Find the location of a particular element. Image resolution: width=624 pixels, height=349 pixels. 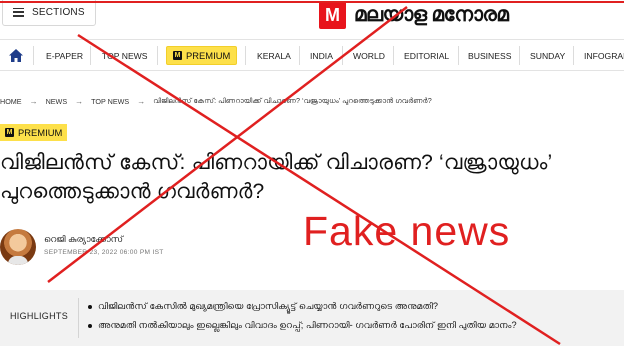

nav-item-infographics: INFOGRAP is located at coordinates (604, 55).